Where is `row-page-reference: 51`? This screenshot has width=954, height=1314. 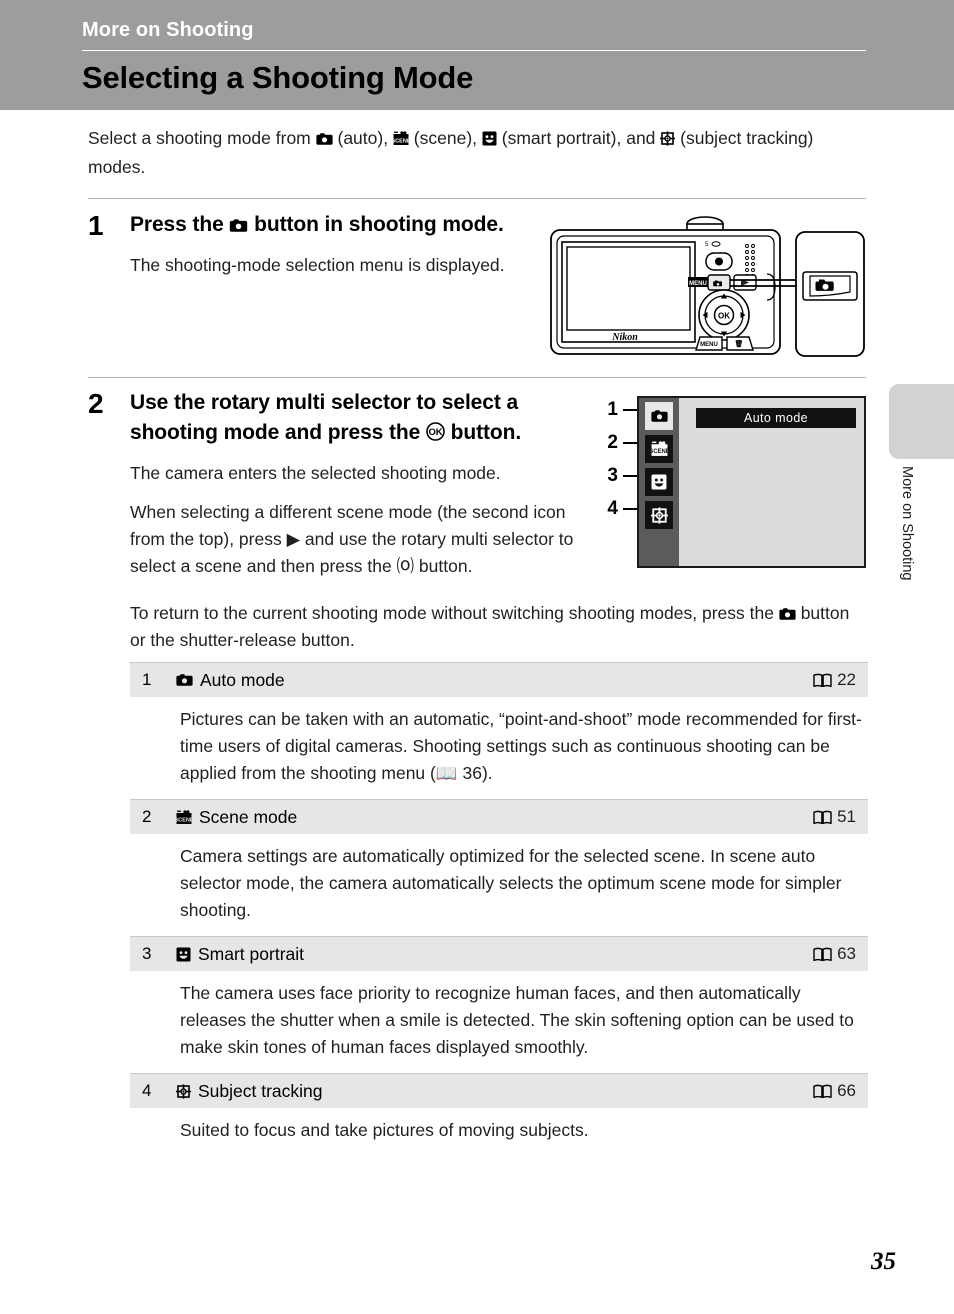 row-page-reference: 51 is located at coordinates (840, 817).